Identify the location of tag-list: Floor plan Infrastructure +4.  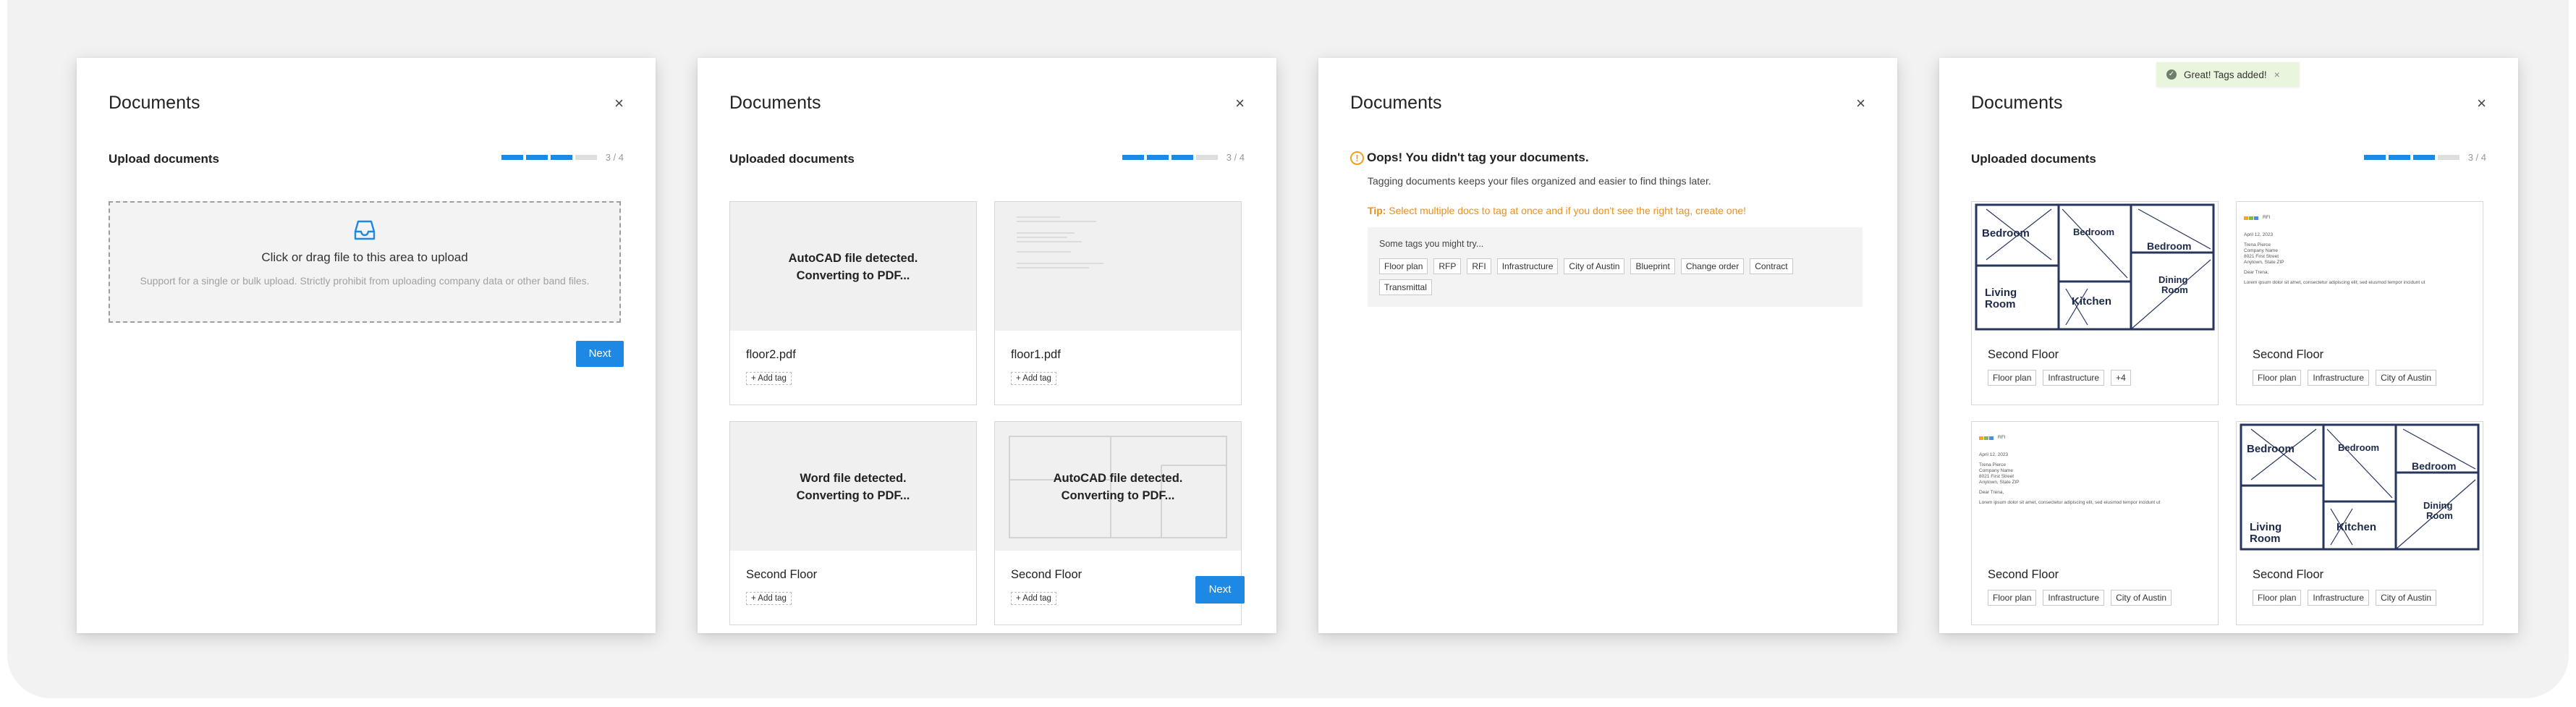
(2063, 378).